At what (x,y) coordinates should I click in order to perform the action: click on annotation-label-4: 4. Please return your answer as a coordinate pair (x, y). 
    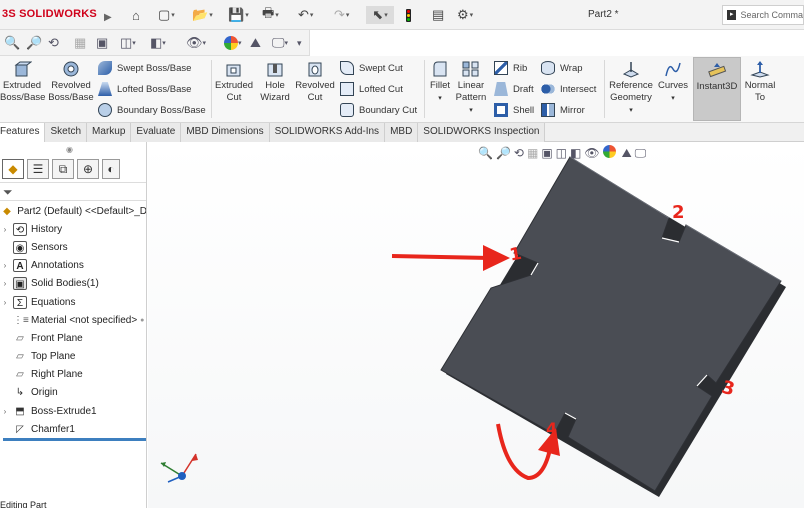
    Looking at the image, I should click on (551, 428).